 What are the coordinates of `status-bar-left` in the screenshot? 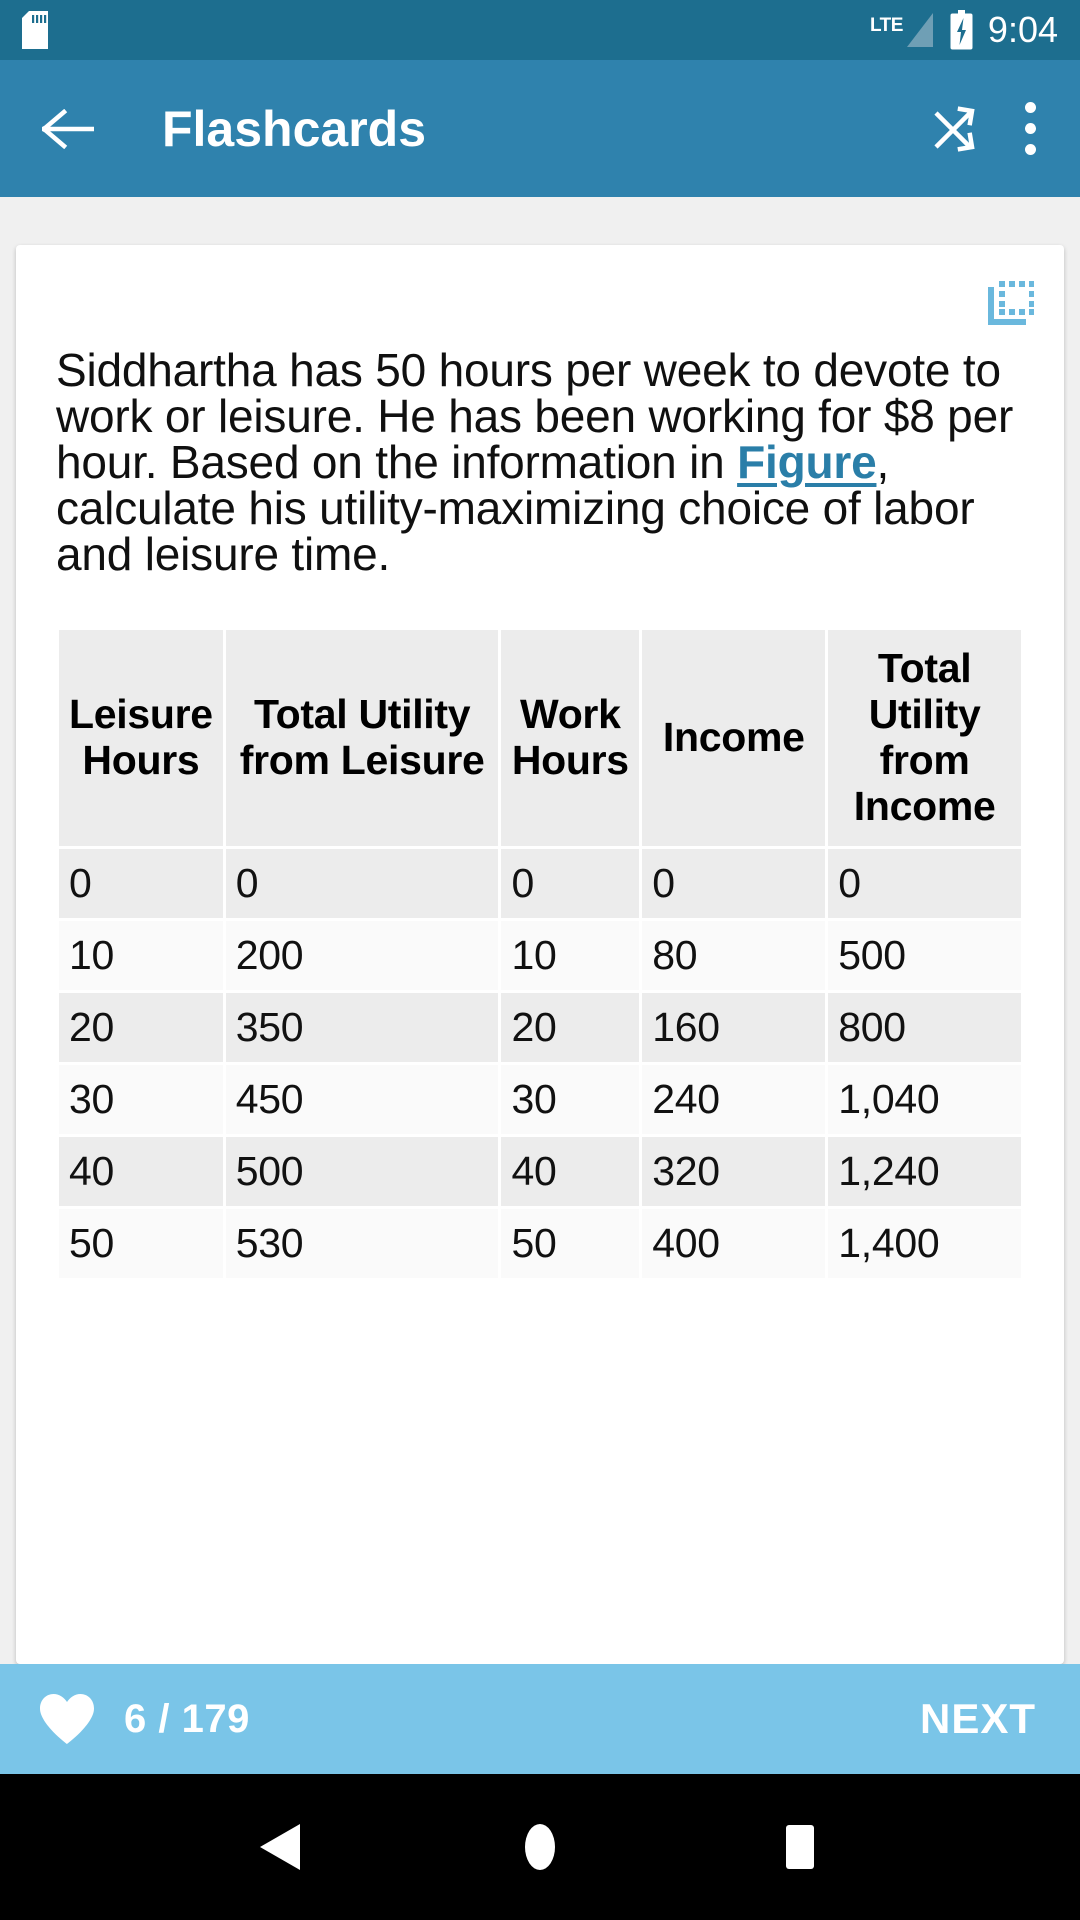 It's located at (35, 30).